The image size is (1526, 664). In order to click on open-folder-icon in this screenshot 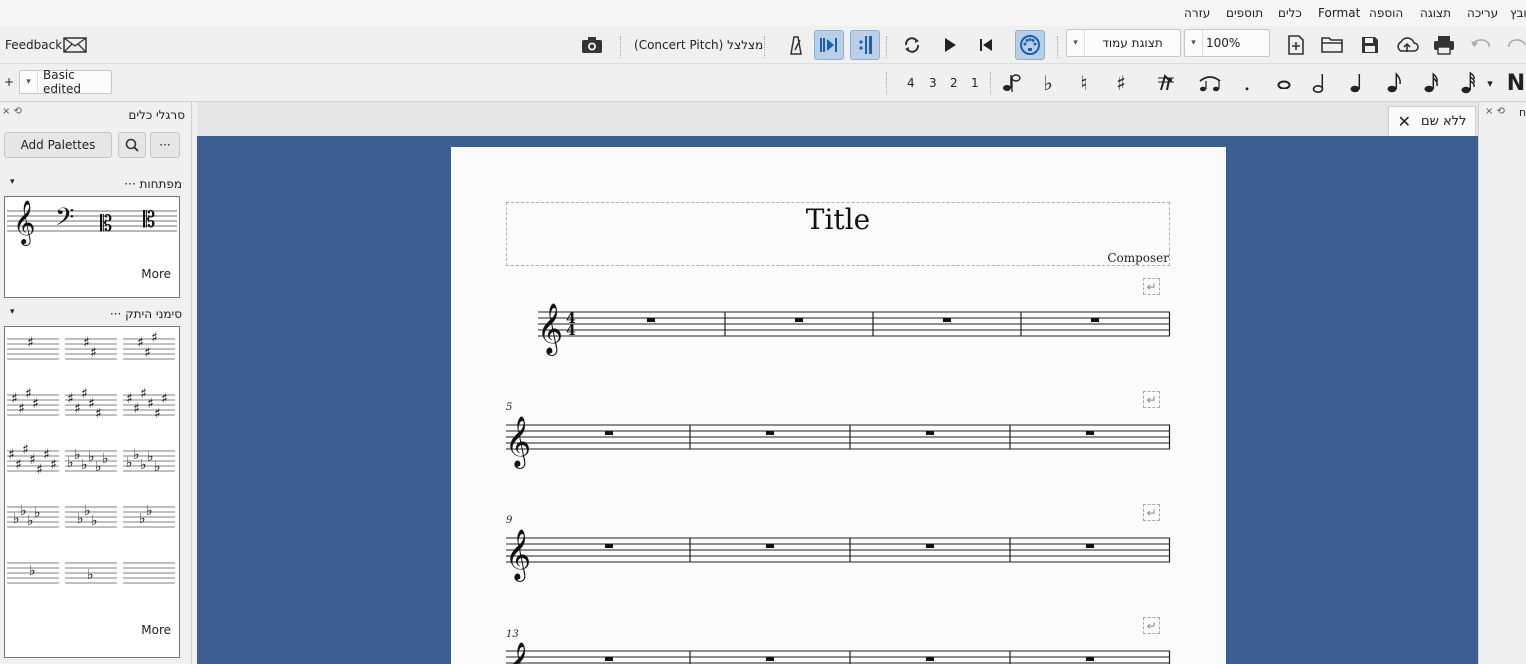, I will do `click(1332, 45)`.